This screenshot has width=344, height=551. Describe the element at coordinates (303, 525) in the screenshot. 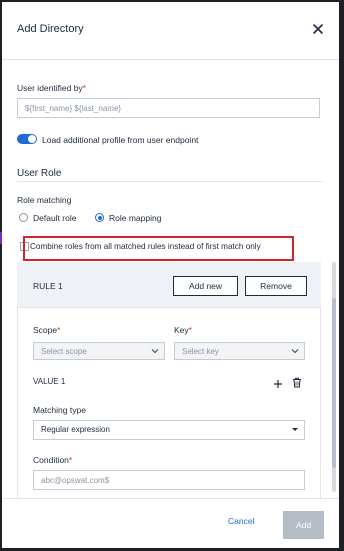

I see `add-button: Add` at that location.